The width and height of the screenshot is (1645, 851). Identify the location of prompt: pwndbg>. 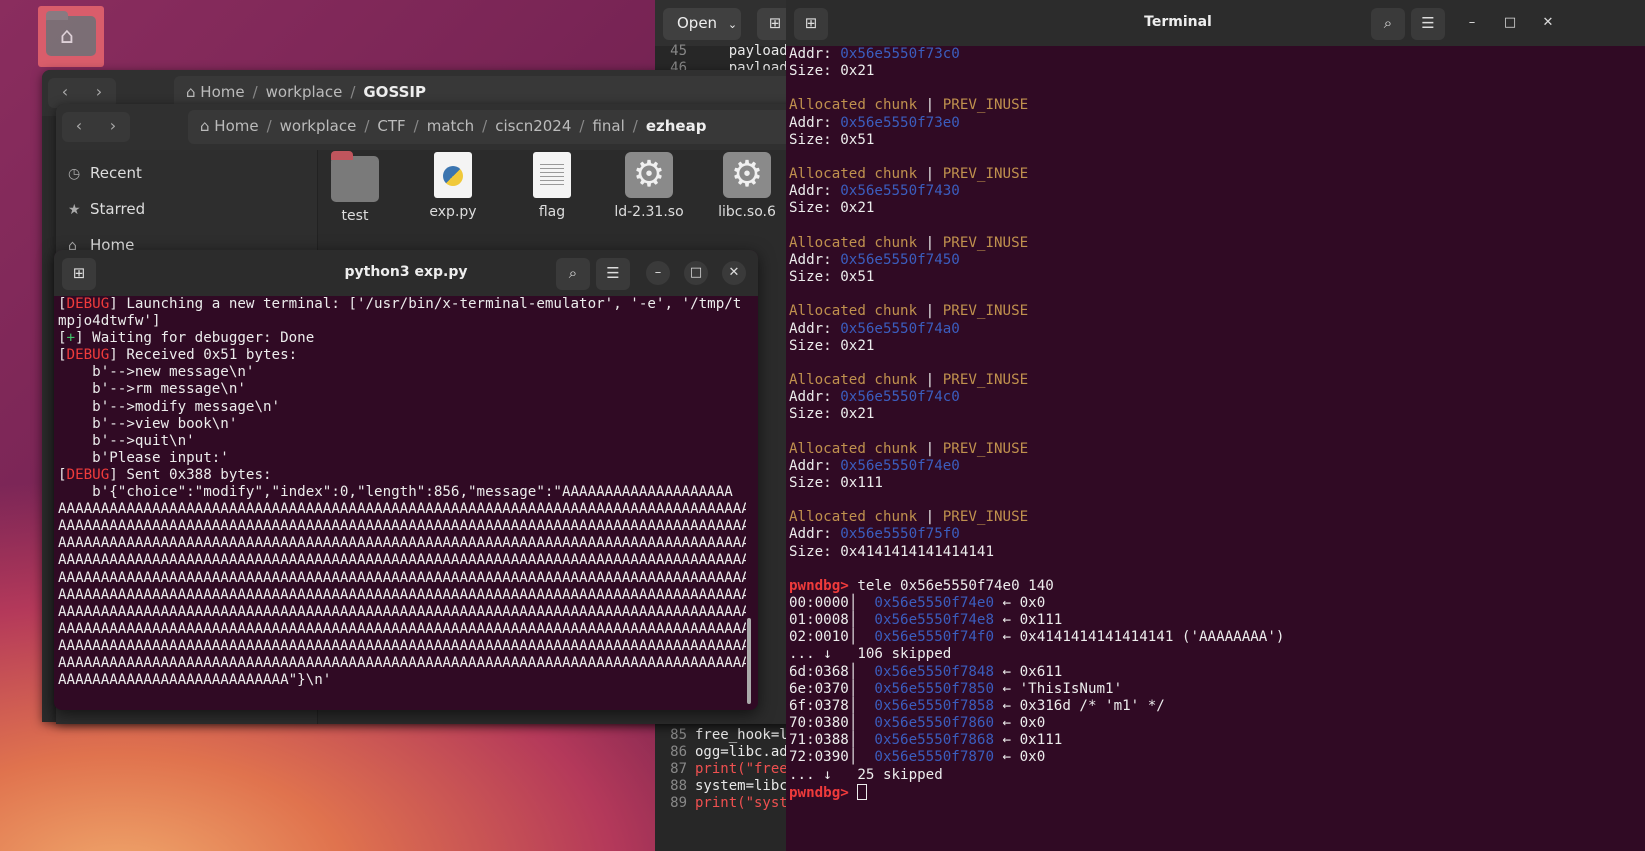
(819, 792).